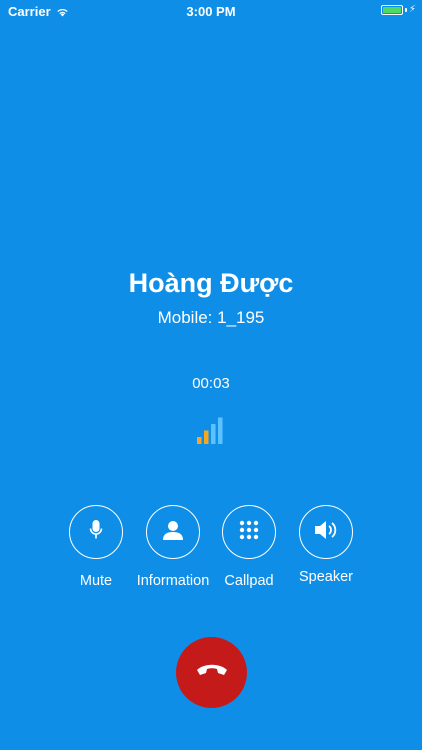 The width and height of the screenshot is (422, 750). I want to click on callpad-button-circle, so click(249, 532).